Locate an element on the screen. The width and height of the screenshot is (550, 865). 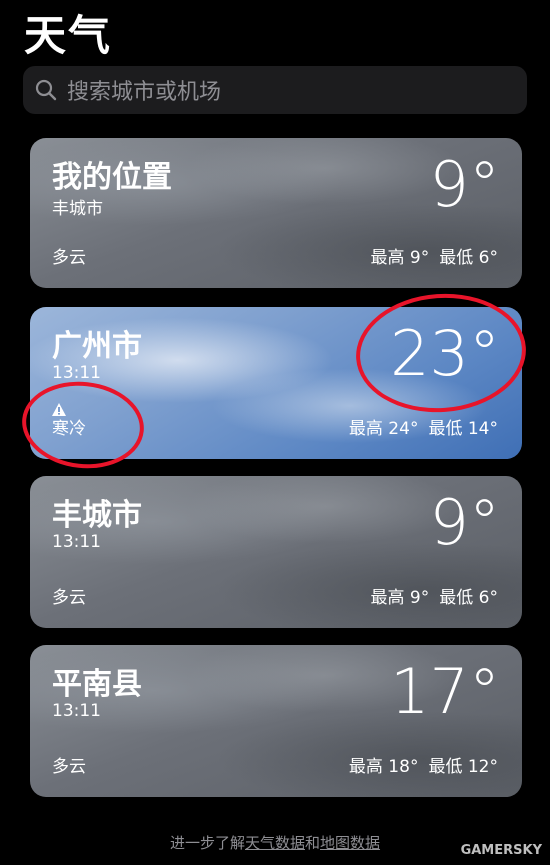
search-input: 搜索城市或机场 is located at coordinates (275, 90).